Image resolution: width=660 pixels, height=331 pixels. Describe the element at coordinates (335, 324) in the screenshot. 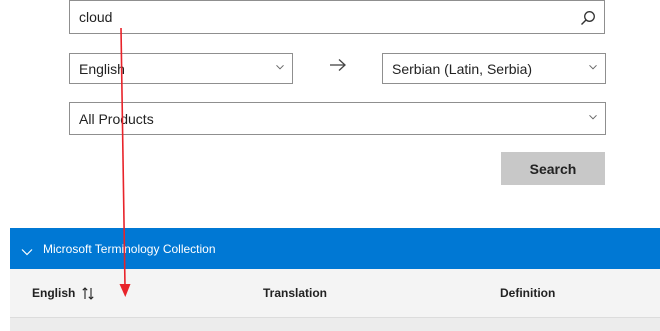

I see `table-row` at that location.